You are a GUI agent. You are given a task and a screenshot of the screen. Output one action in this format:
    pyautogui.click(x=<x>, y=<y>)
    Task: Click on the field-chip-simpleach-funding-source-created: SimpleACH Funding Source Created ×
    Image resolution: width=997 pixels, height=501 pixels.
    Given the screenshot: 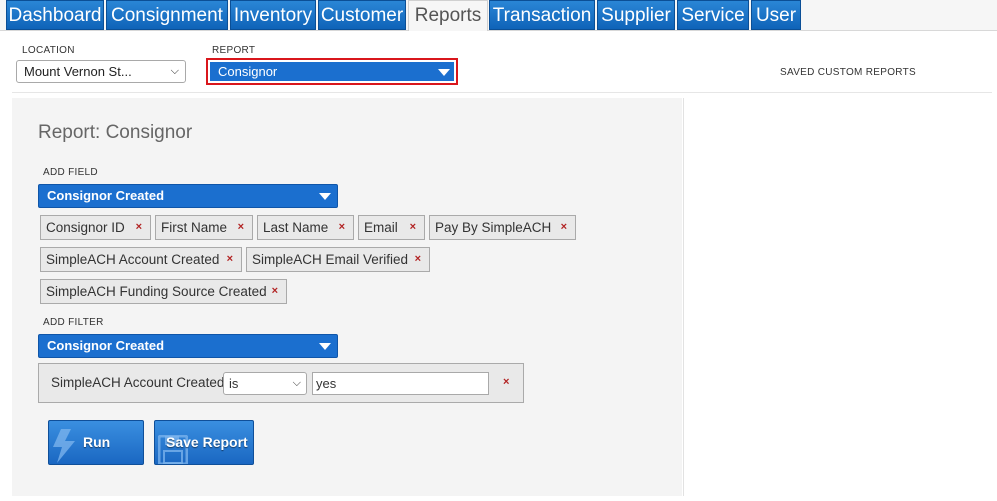 What is the action you would take?
    pyautogui.click(x=163, y=291)
    